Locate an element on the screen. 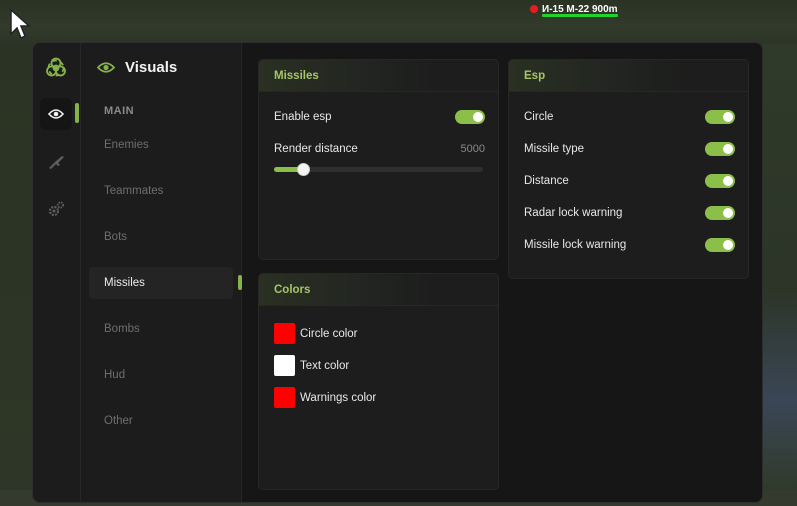 This screenshot has height=506, width=797. sidebar-item-hud: Hud is located at coordinates (161, 375).